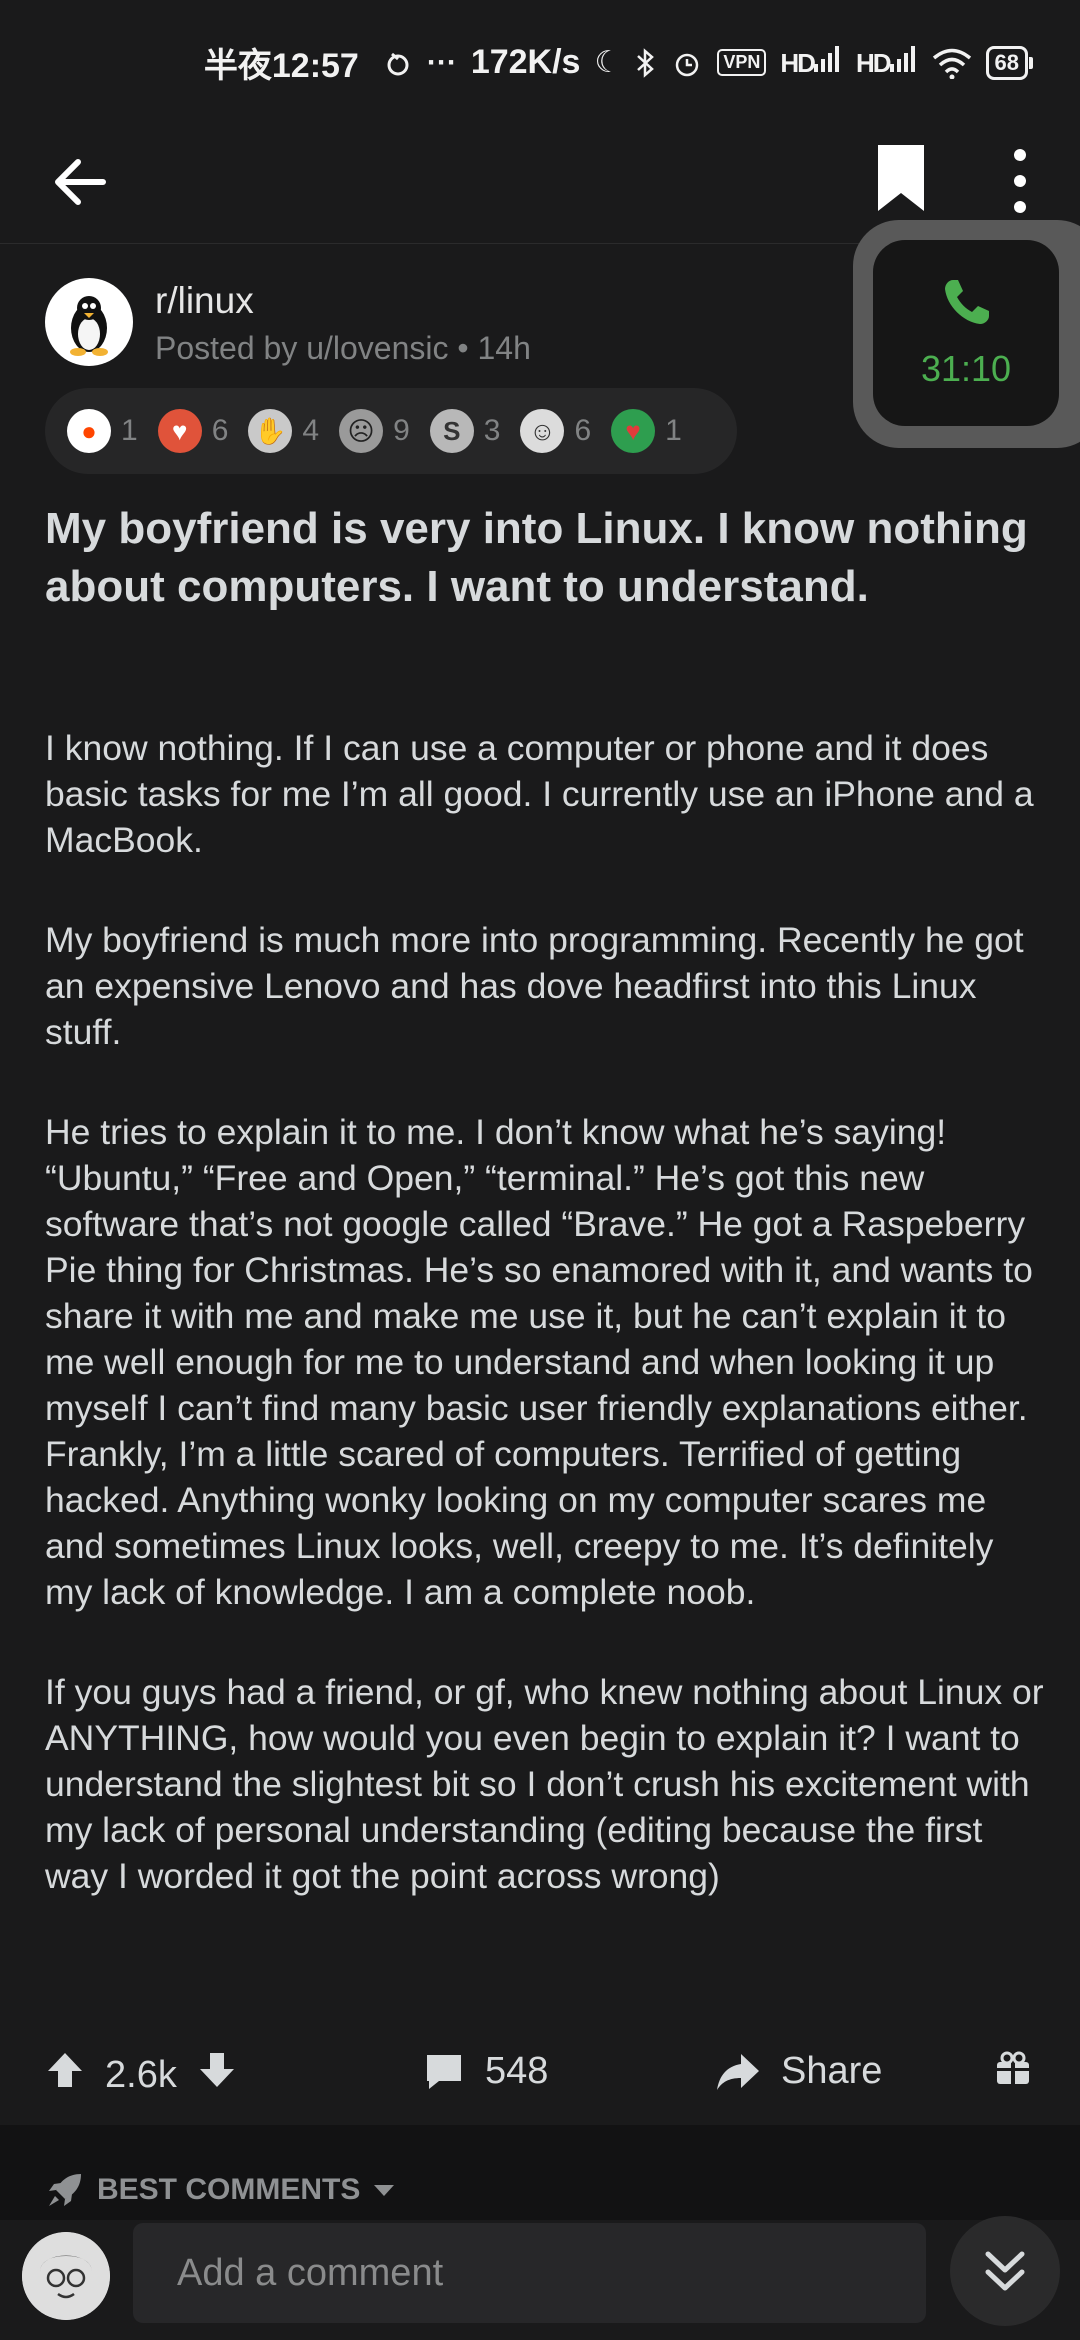 The width and height of the screenshot is (1080, 2340). Describe the element at coordinates (384, 2190) in the screenshot. I see `caret-down-icon` at that location.